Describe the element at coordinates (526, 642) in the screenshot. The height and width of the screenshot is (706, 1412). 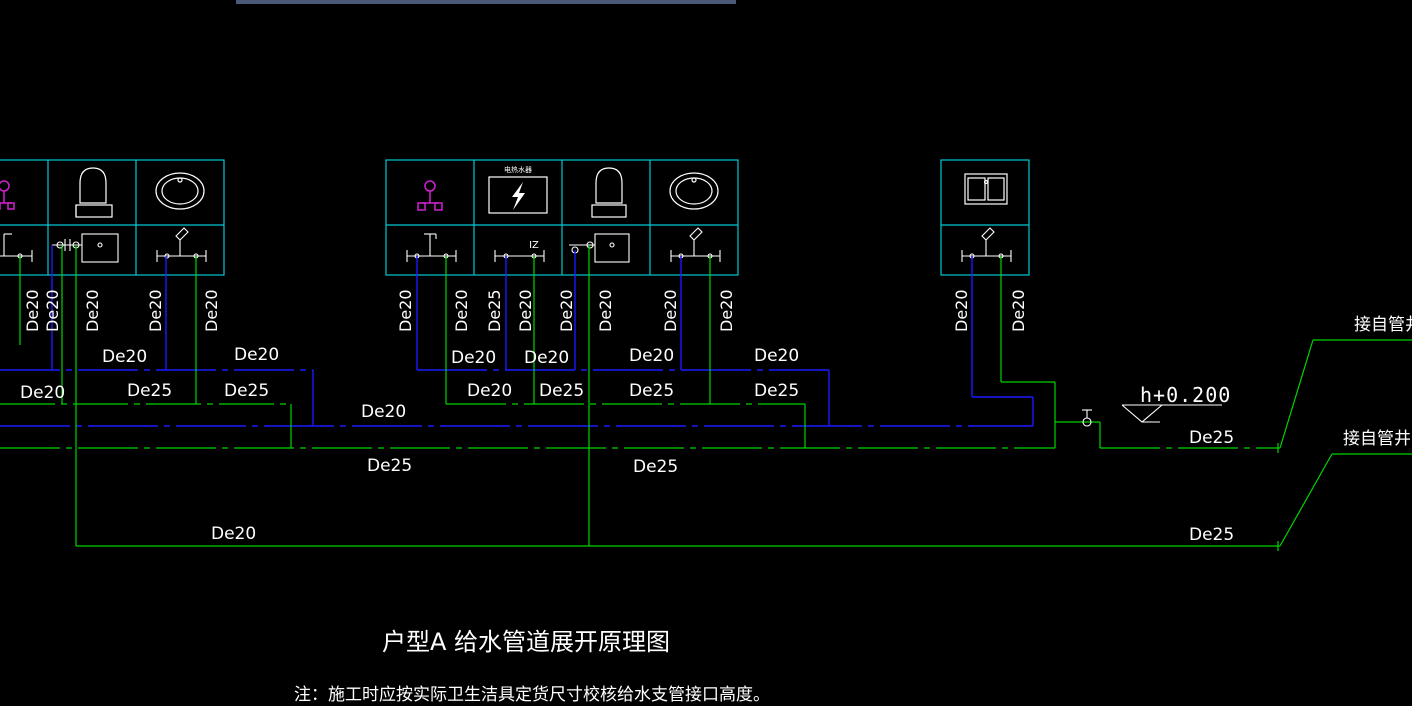
I see `diagram-title: 户型A 给水管道展开原理图` at that location.